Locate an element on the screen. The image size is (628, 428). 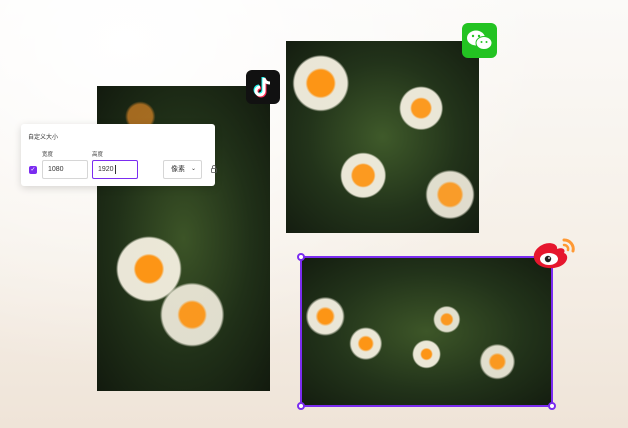
unit-select: 像素 ⌄ is located at coordinates (182, 169).